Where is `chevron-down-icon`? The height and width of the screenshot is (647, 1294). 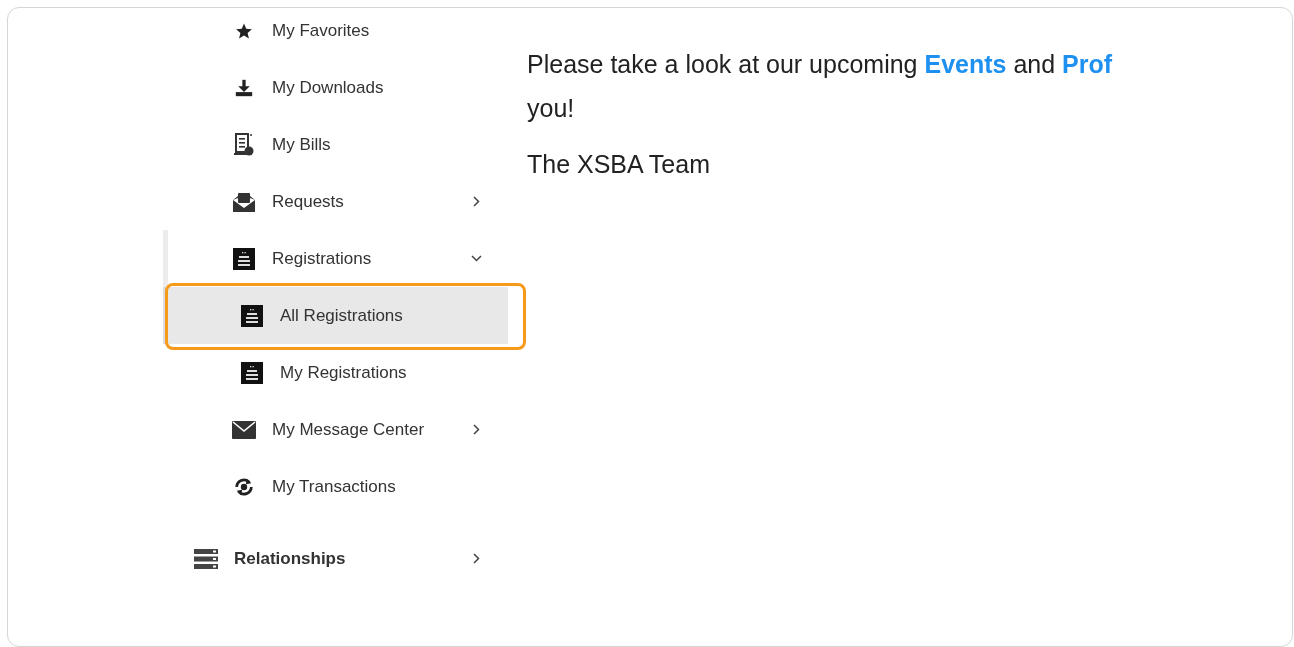 chevron-down-icon is located at coordinates (476, 258).